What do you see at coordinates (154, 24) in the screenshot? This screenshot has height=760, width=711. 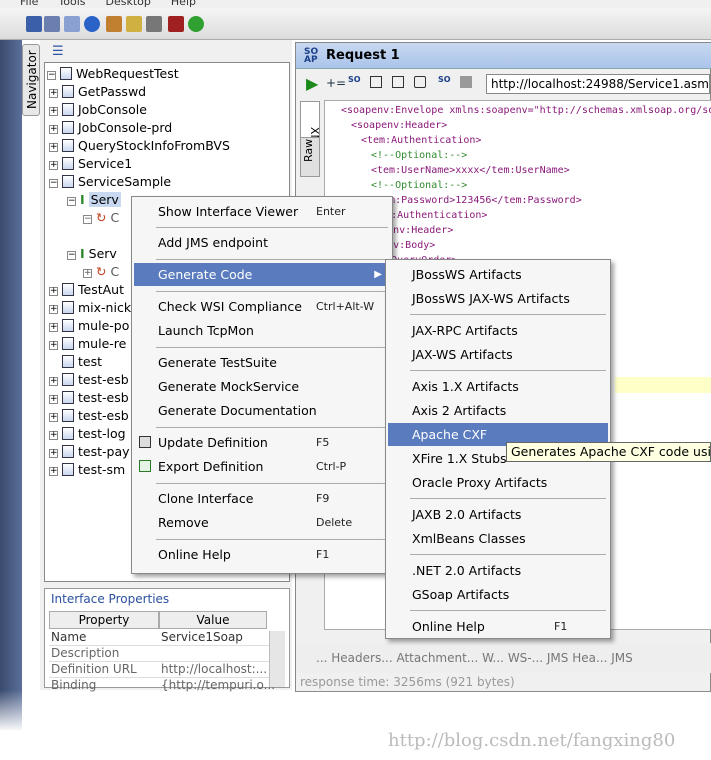 I see `tools-icon` at bounding box center [154, 24].